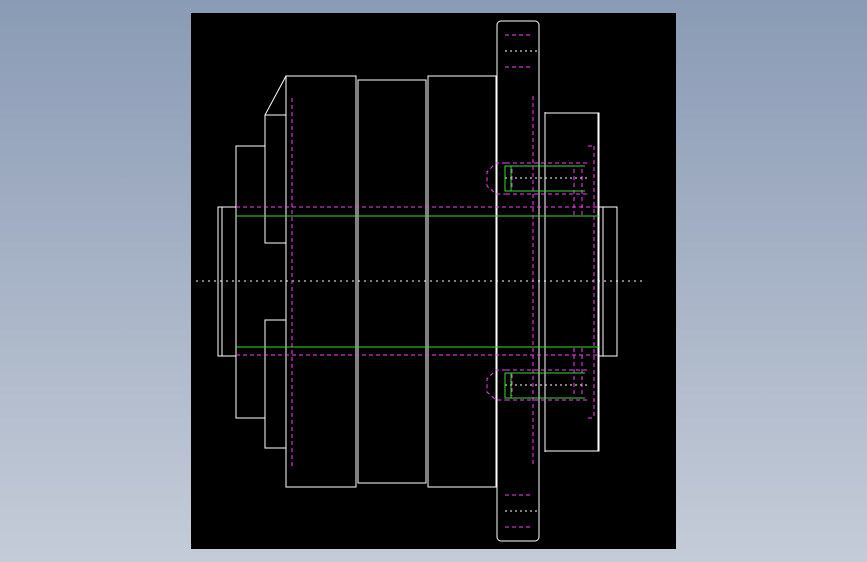 The image size is (867, 562). I want to click on left-hub, so click(252, 262).